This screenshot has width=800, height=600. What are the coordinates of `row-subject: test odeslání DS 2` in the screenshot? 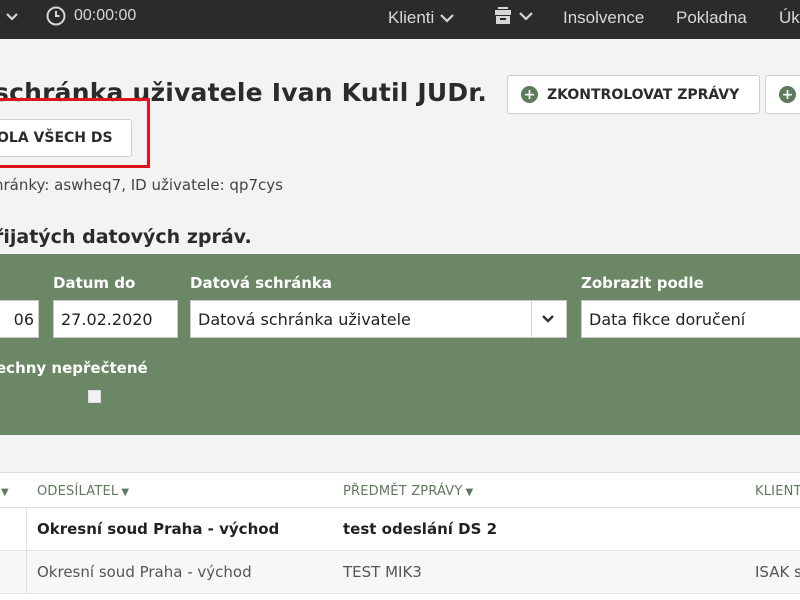 It's located at (420, 529).